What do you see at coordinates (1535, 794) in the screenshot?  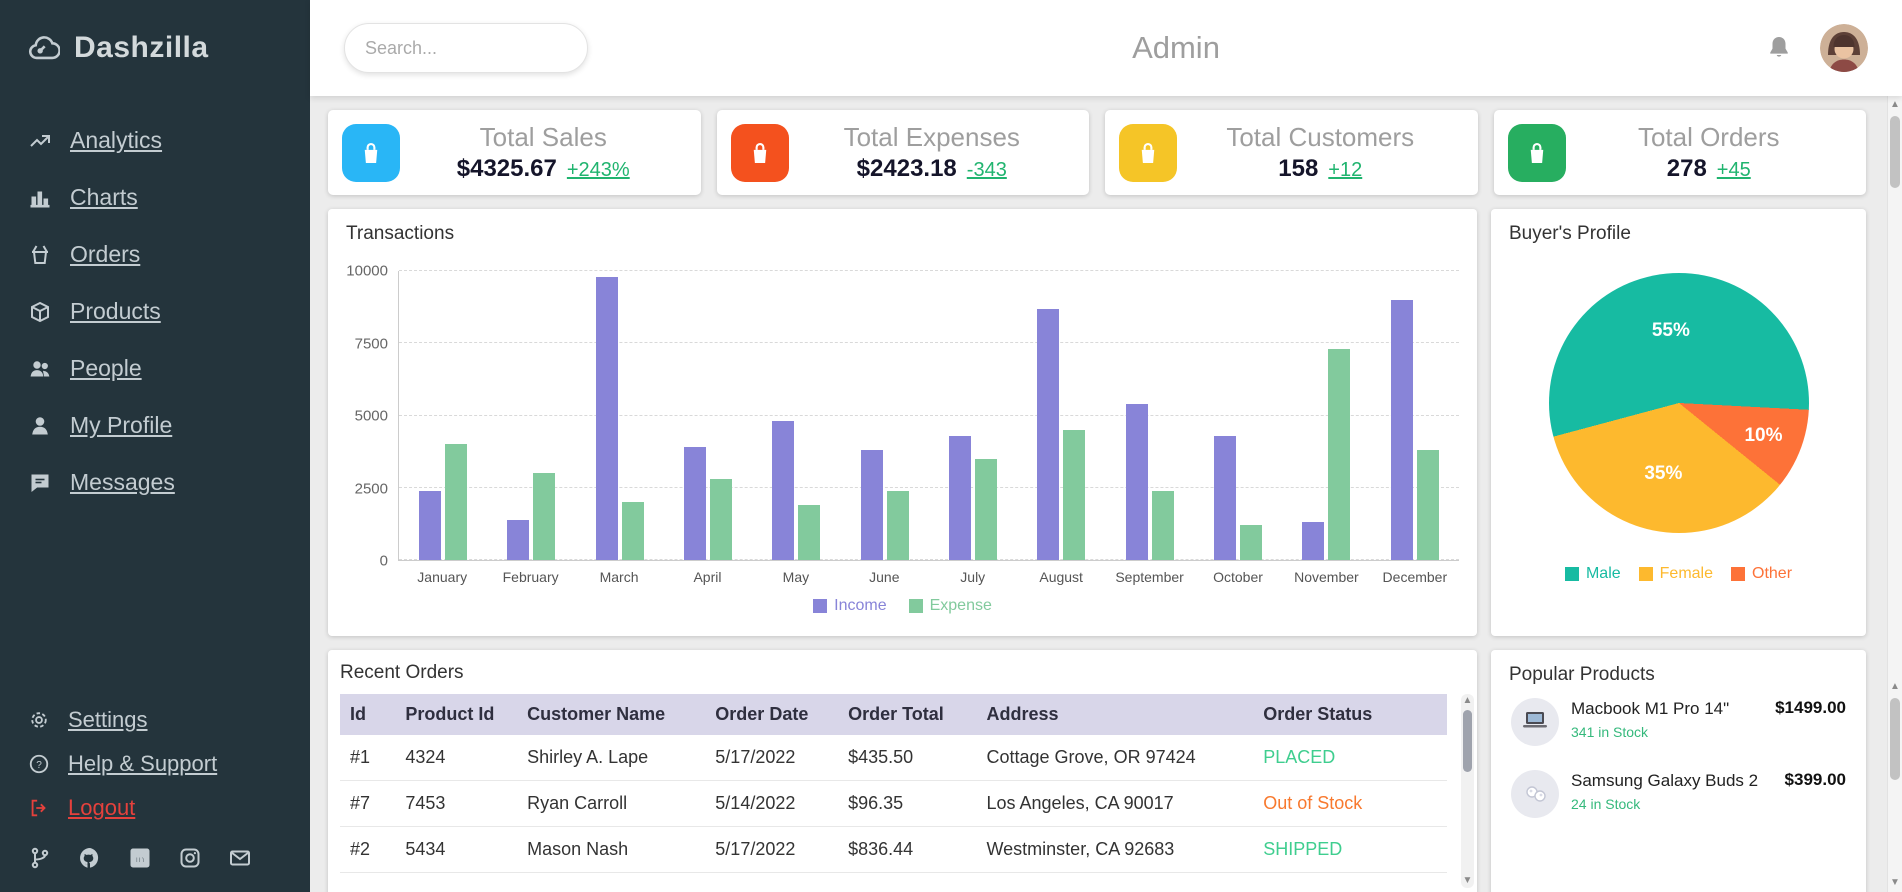 I see `earbuds-thumbnail-icon` at bounding box center [1535, 794].